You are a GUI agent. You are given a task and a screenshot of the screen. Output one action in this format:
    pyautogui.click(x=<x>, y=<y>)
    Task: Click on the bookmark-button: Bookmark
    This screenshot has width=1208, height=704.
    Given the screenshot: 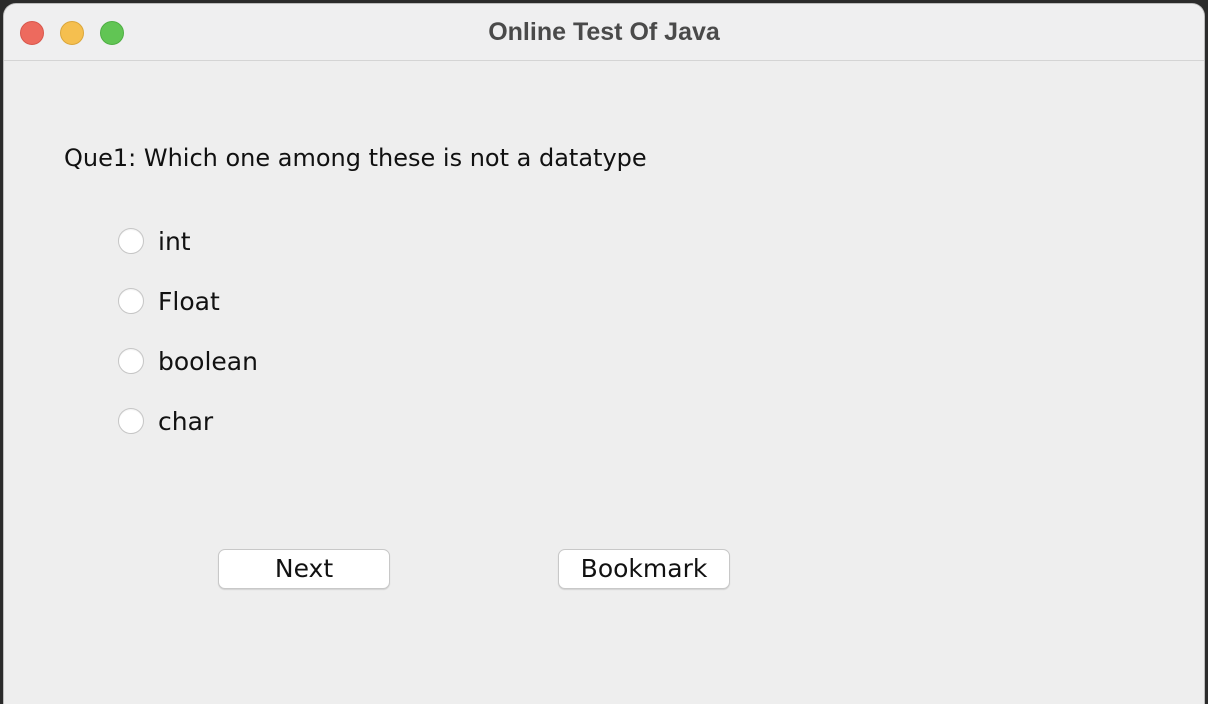 What is the action you would take?
    pyautogui.click(x=644, y=569)
    